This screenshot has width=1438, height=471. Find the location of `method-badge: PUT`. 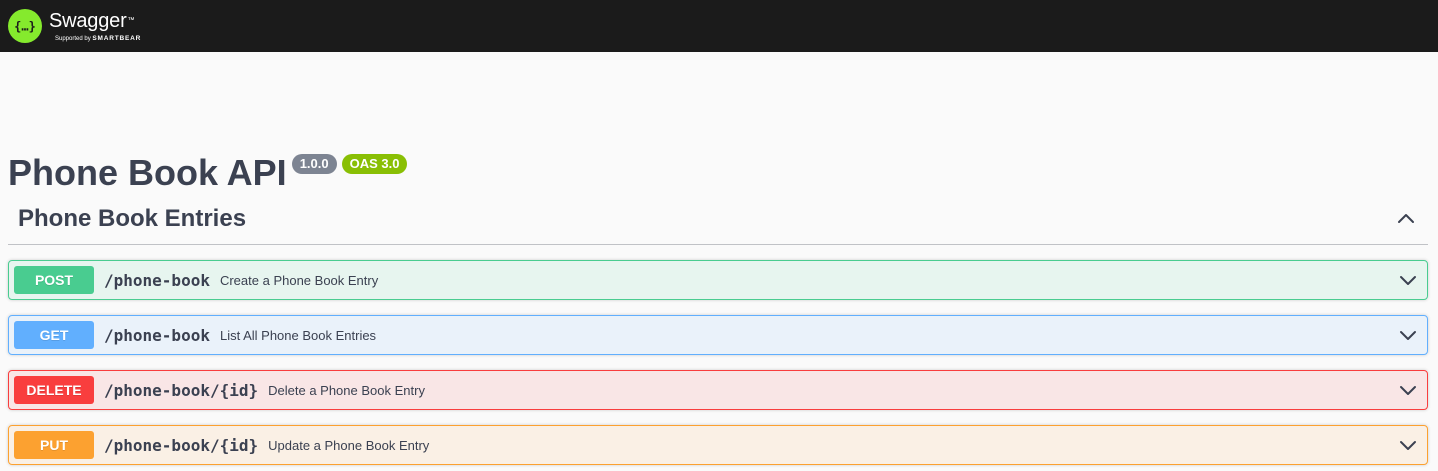

method-badge: PUT is located at coordinates (54, 445).